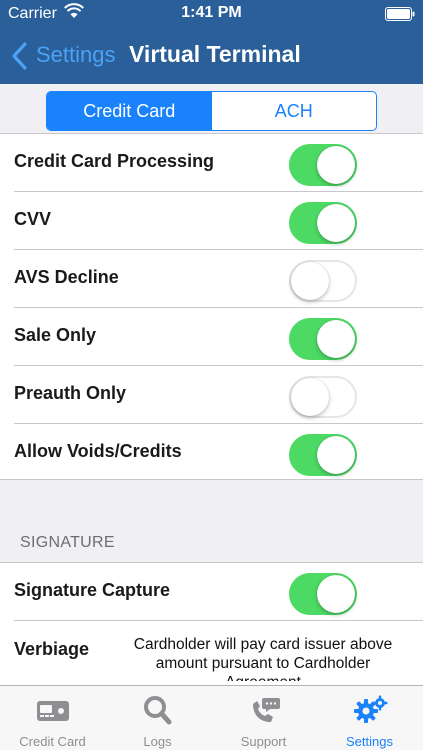 This screenshot has width=423, height=750. Describe the element at coordinates (67, 542) in the screenshot. I see `signature-section-header: SIGNATURE` at that location.